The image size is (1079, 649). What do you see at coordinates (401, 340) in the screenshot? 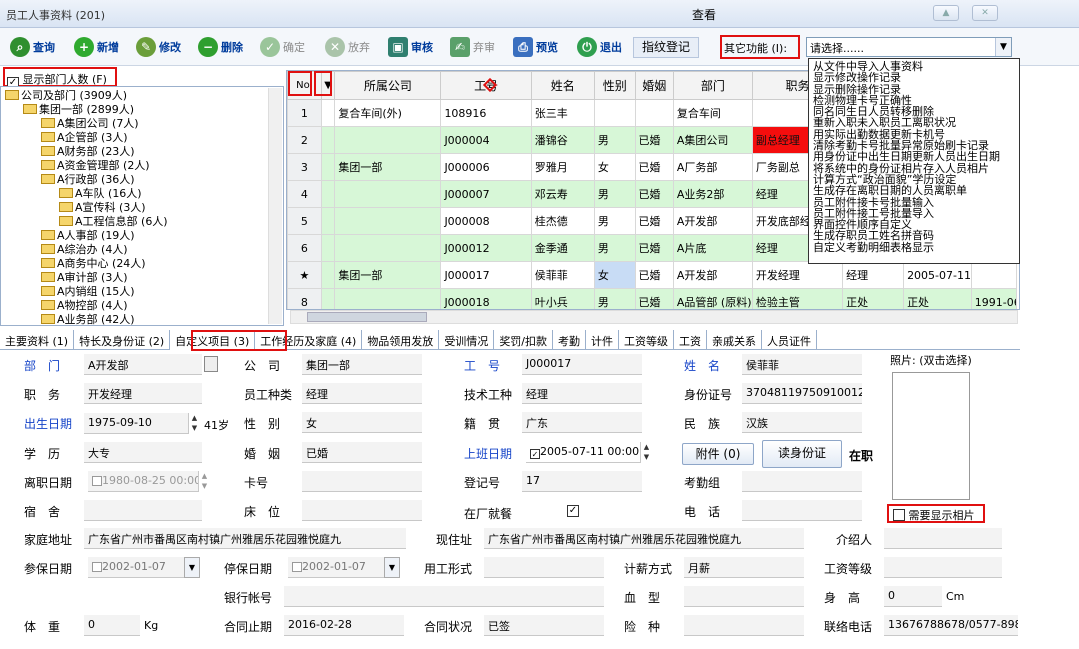
I see `tab: 物品领用发放` at bounding box center [401, 340].